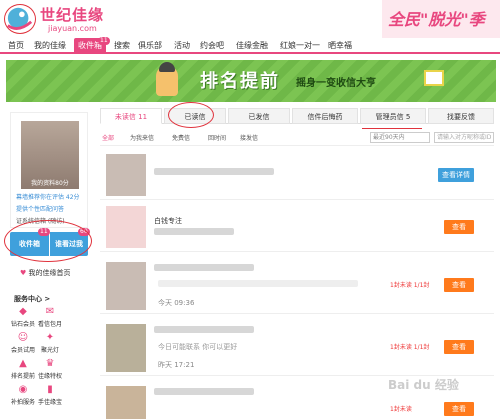 Image resolution: width=500 pixels, height=419 pixels. What do you see at coordinates (72, 15) in the screenshot?
I see `logo-text: 世纪佳缘` at bounding box center [72, 15].